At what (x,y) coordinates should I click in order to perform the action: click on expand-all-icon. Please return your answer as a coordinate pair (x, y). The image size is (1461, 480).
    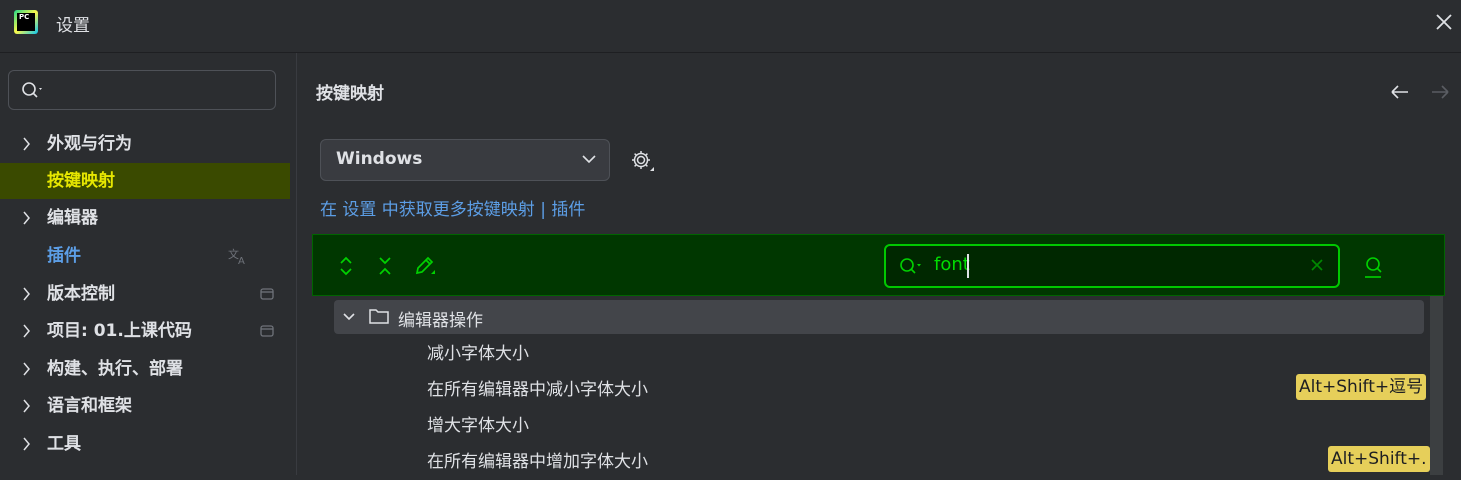
    Looking at the image, I should click on (346, 266).